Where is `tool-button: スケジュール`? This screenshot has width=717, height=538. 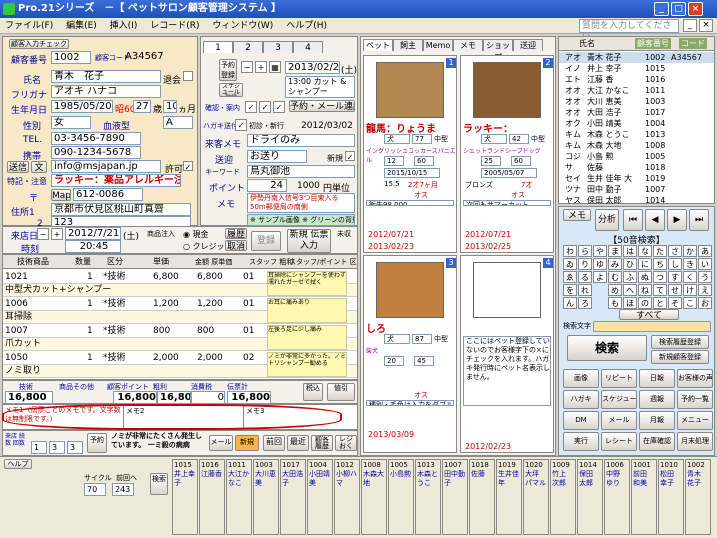
tool-button: スケジュール is located at coordinates (619, 399).